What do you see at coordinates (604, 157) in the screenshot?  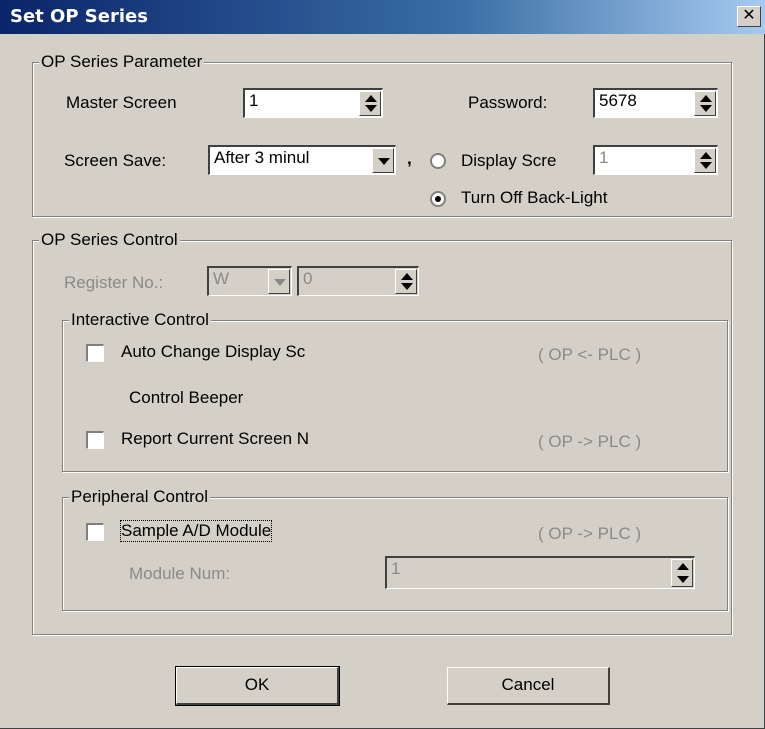 I see `display-screen-value: 1` at bounding box center [604, 157].